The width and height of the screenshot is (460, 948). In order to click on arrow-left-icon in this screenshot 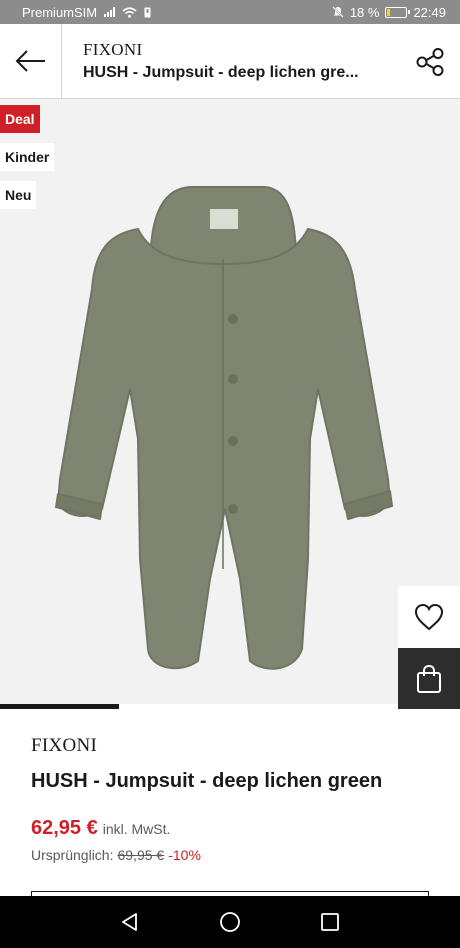, I will do `click(30, 61)`.